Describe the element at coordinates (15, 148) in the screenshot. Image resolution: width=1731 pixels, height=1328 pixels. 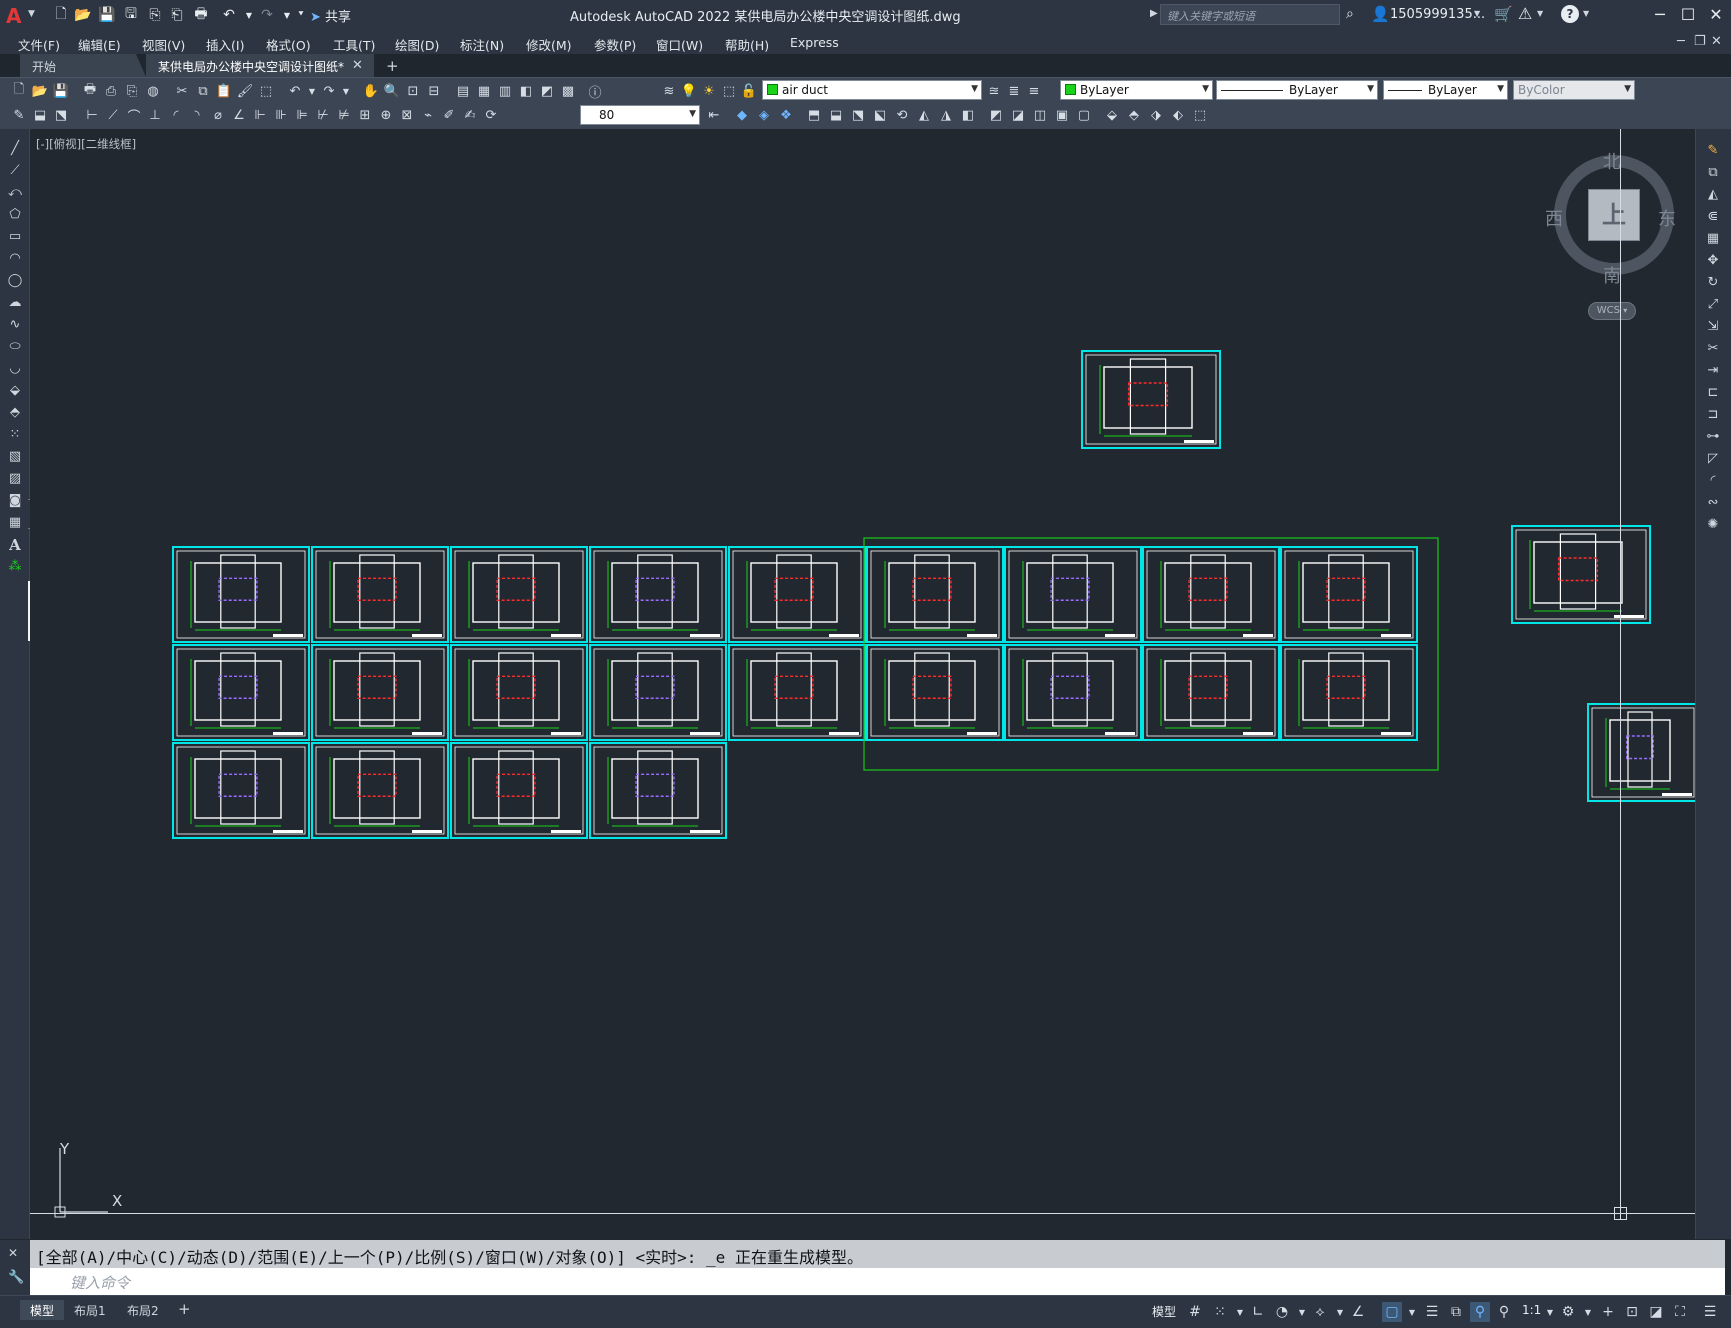
I see `line-icon: ╱` at that location.